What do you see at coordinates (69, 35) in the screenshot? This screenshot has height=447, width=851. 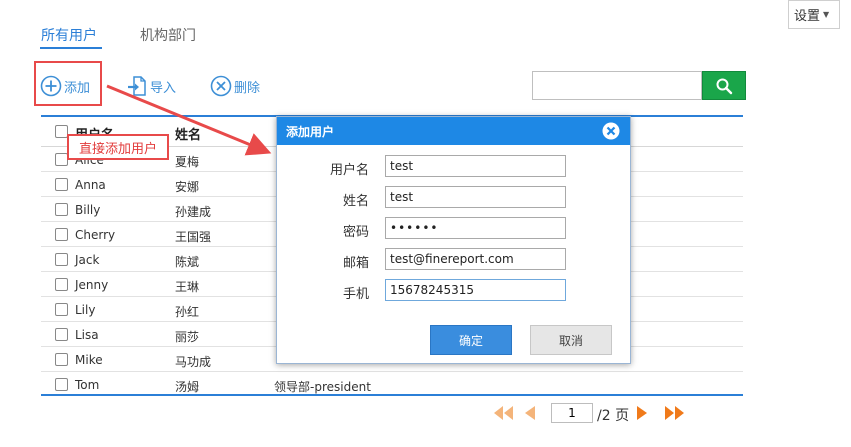 I see `tab-all-users: 所有用户` at bounding box center [69, 35].